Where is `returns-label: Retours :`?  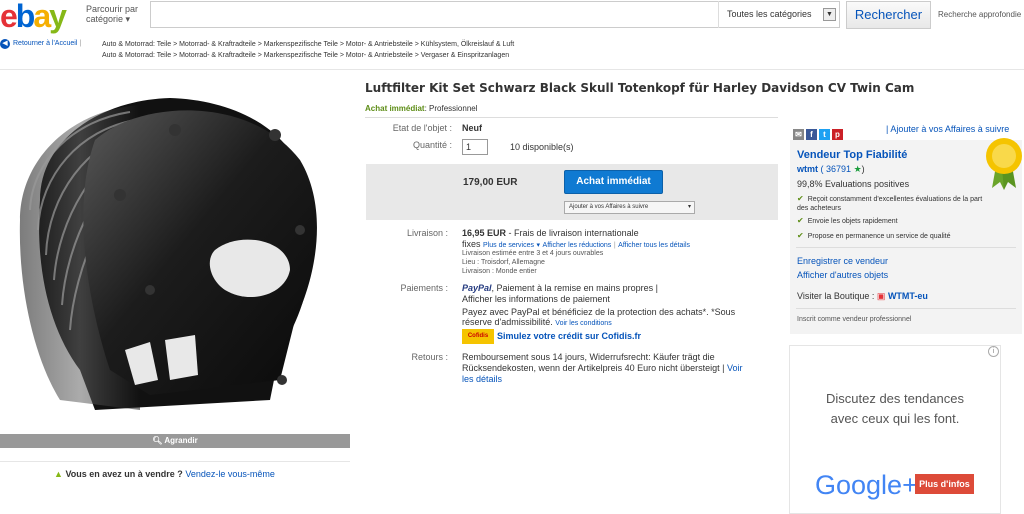 returns-label: Retours : is located at coordinates (429, 357).